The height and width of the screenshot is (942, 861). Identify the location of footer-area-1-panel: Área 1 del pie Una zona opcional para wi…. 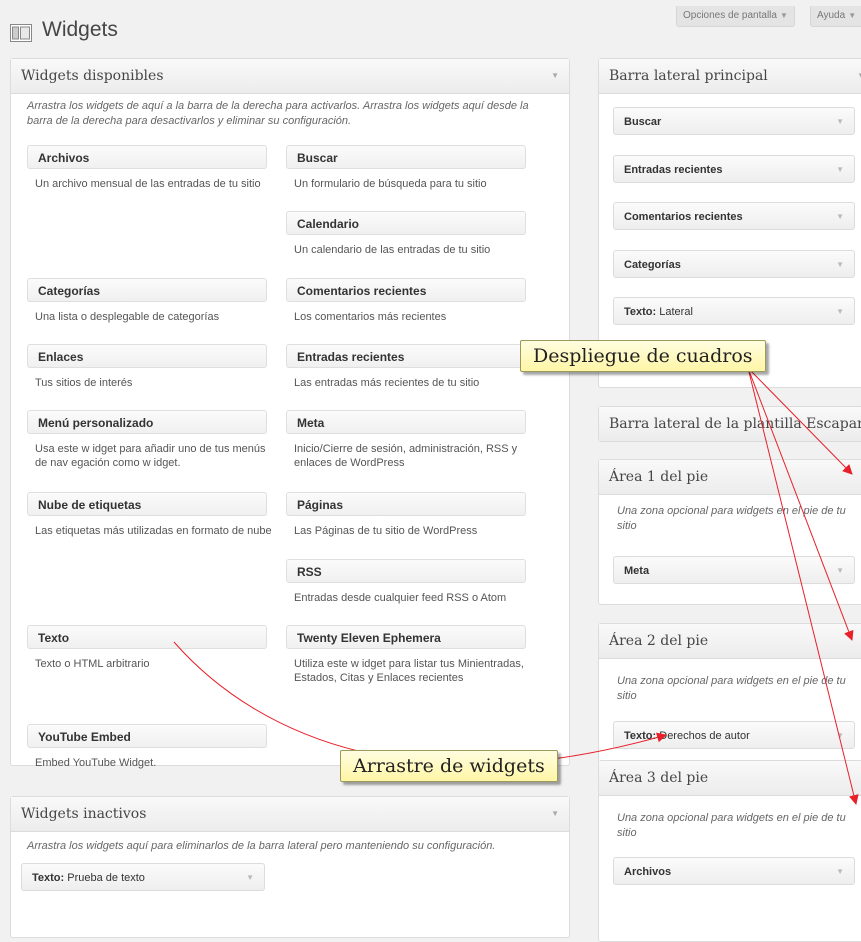
(729, 532).